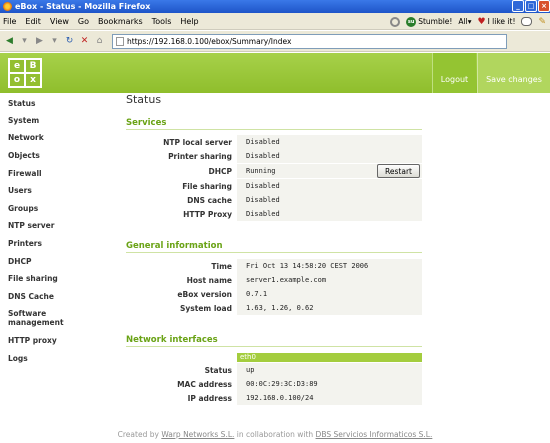  What do you see at coordinates (53, 173) in the screenshot?
I see `sidebar-item-firewall: Firewall` at bounding box center [53, 173].